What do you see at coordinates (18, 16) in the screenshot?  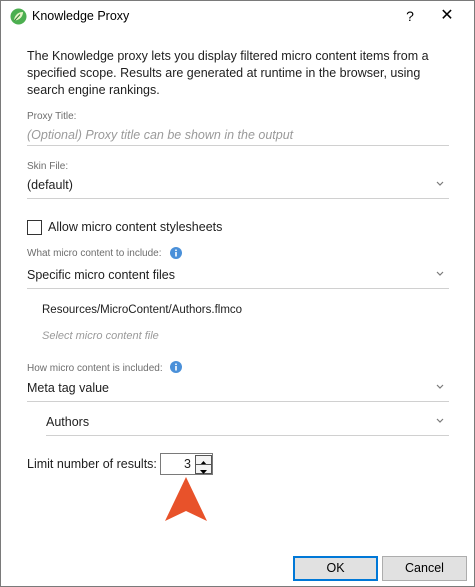 I see `app-leaf-icon` at bounding box center [18, 16].